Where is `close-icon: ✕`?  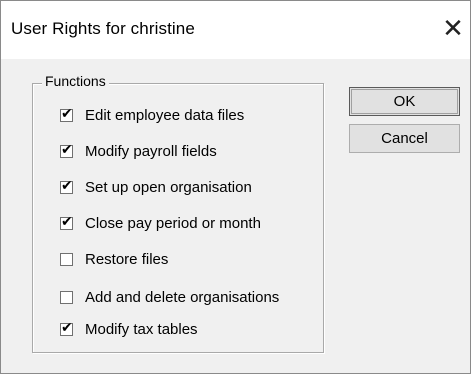 close-icon: ✕ is located at coordinates (453, 28).